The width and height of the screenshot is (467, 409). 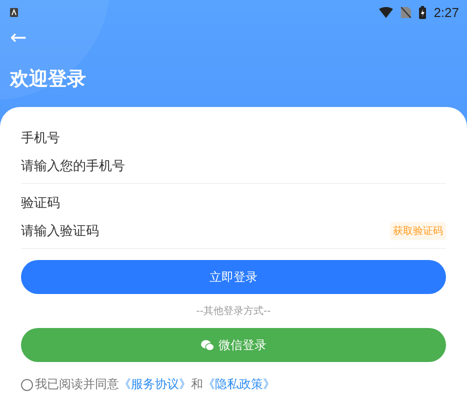 What do you see at coordinates (233, 166) in the screenshot?
I see `input-field: 请输入您的手机号` at bounding box center [233, 166].